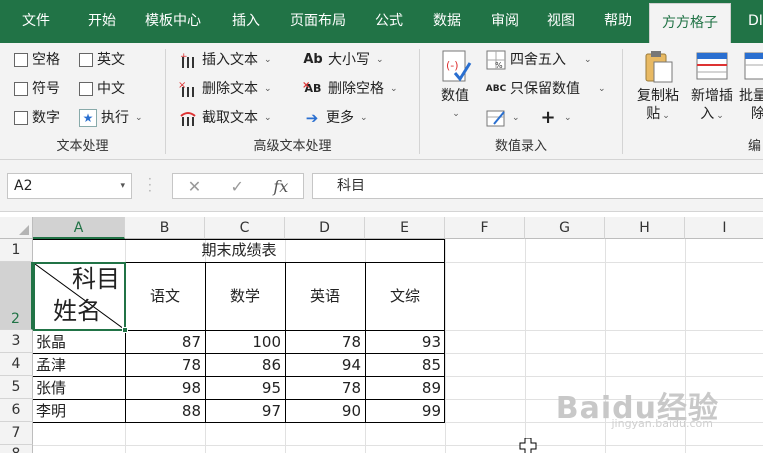  I want to click on insert-function-icon: fx, so click(280, 186).